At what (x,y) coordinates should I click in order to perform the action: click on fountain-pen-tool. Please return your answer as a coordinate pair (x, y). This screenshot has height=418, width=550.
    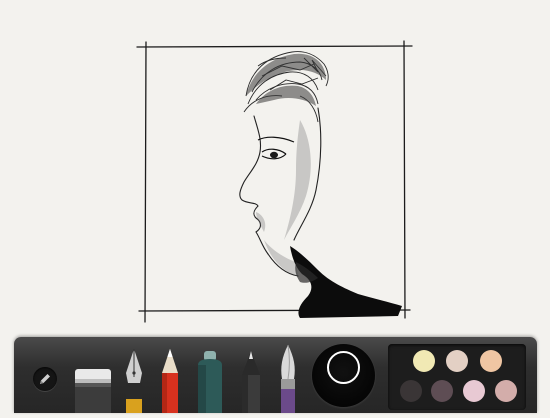
    Looking at the image, I should click on (134, 380).